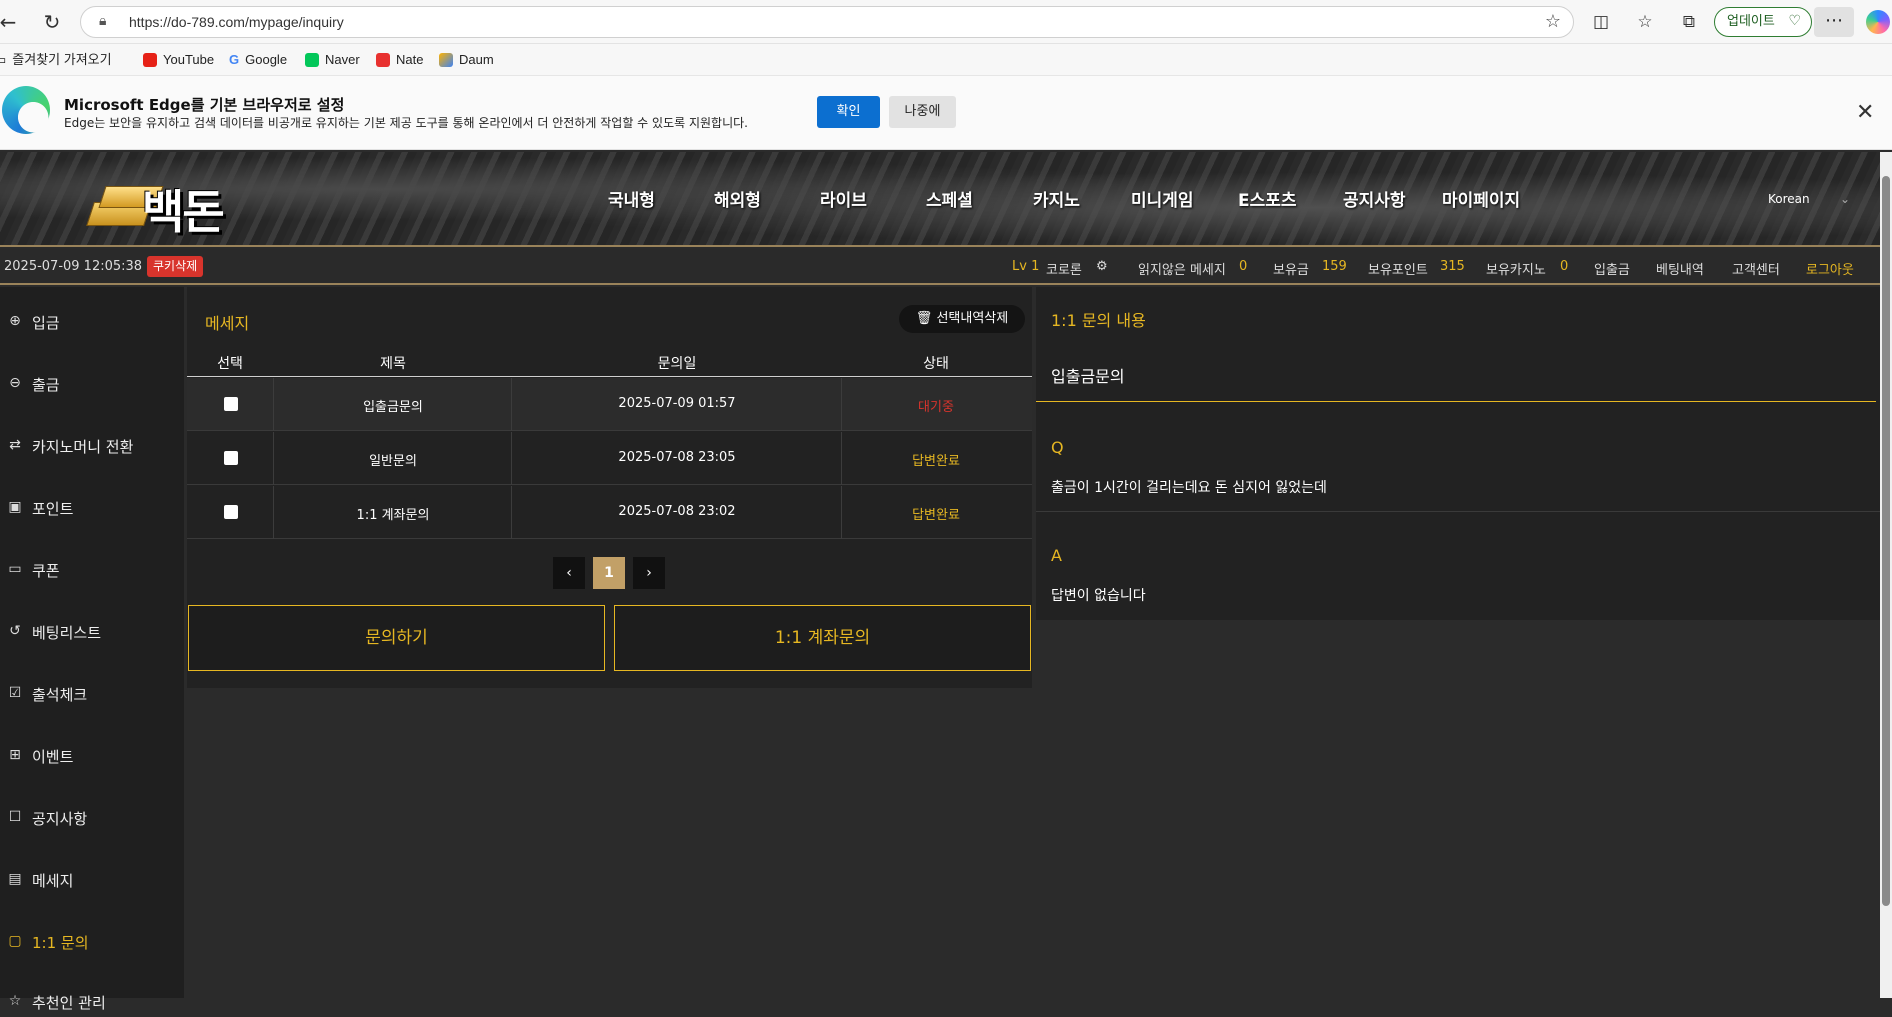  What do you see at coordinates (843, 198) in the screenshot?
I see `nav-live: 라이브` at bounding box center [843, 198].